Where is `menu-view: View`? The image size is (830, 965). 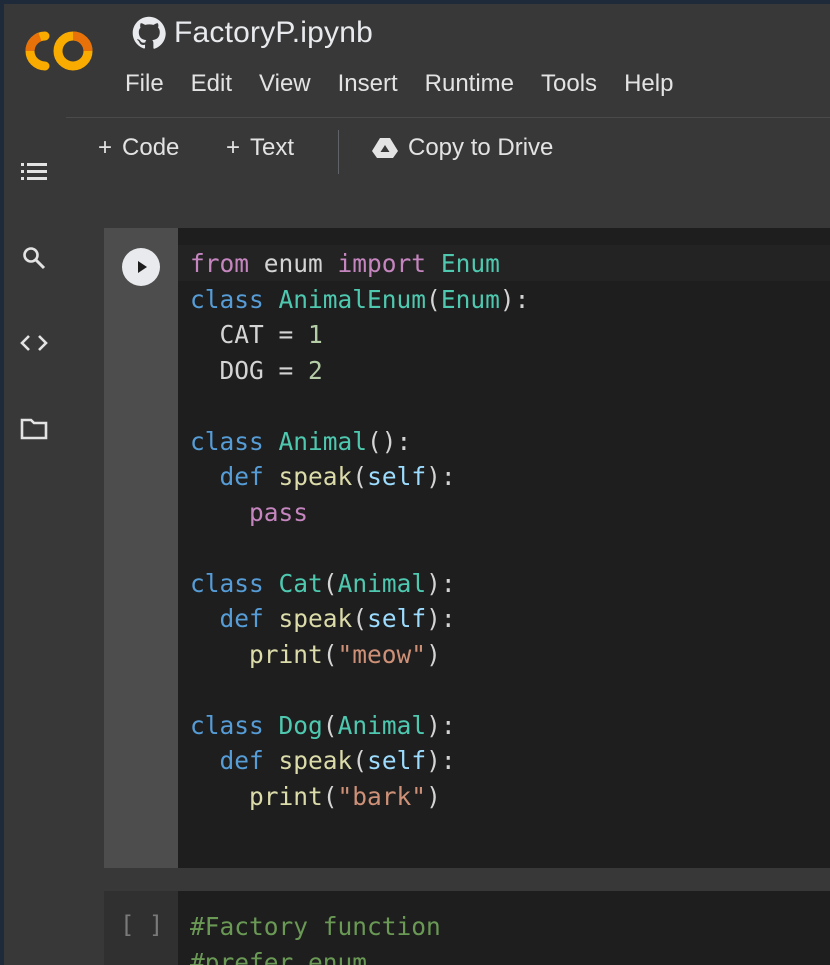 menu-view: View is located at coordinates (291, 84).